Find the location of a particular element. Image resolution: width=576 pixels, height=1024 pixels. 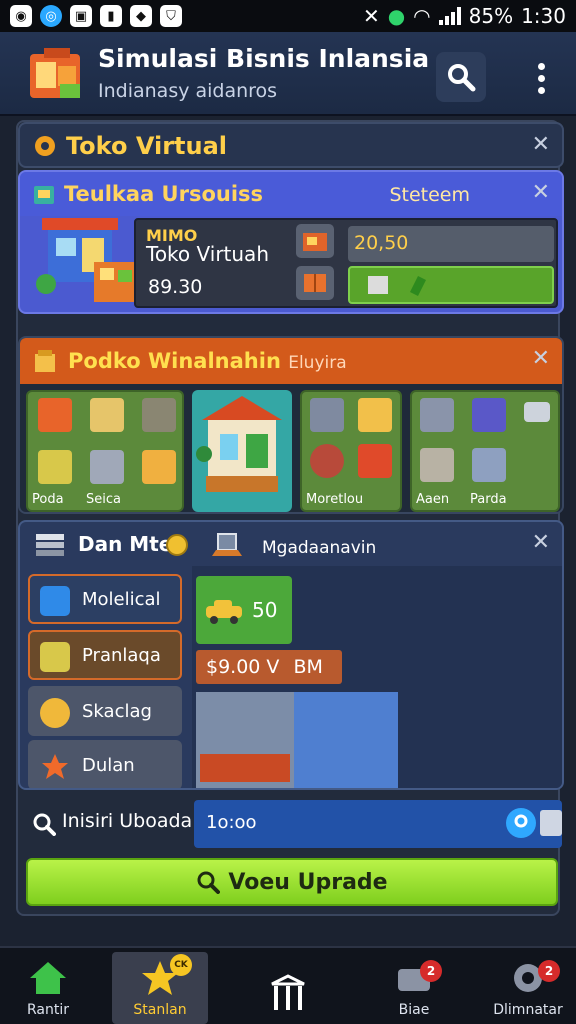

clock: 1:30 is located at coordinates (543, 16).